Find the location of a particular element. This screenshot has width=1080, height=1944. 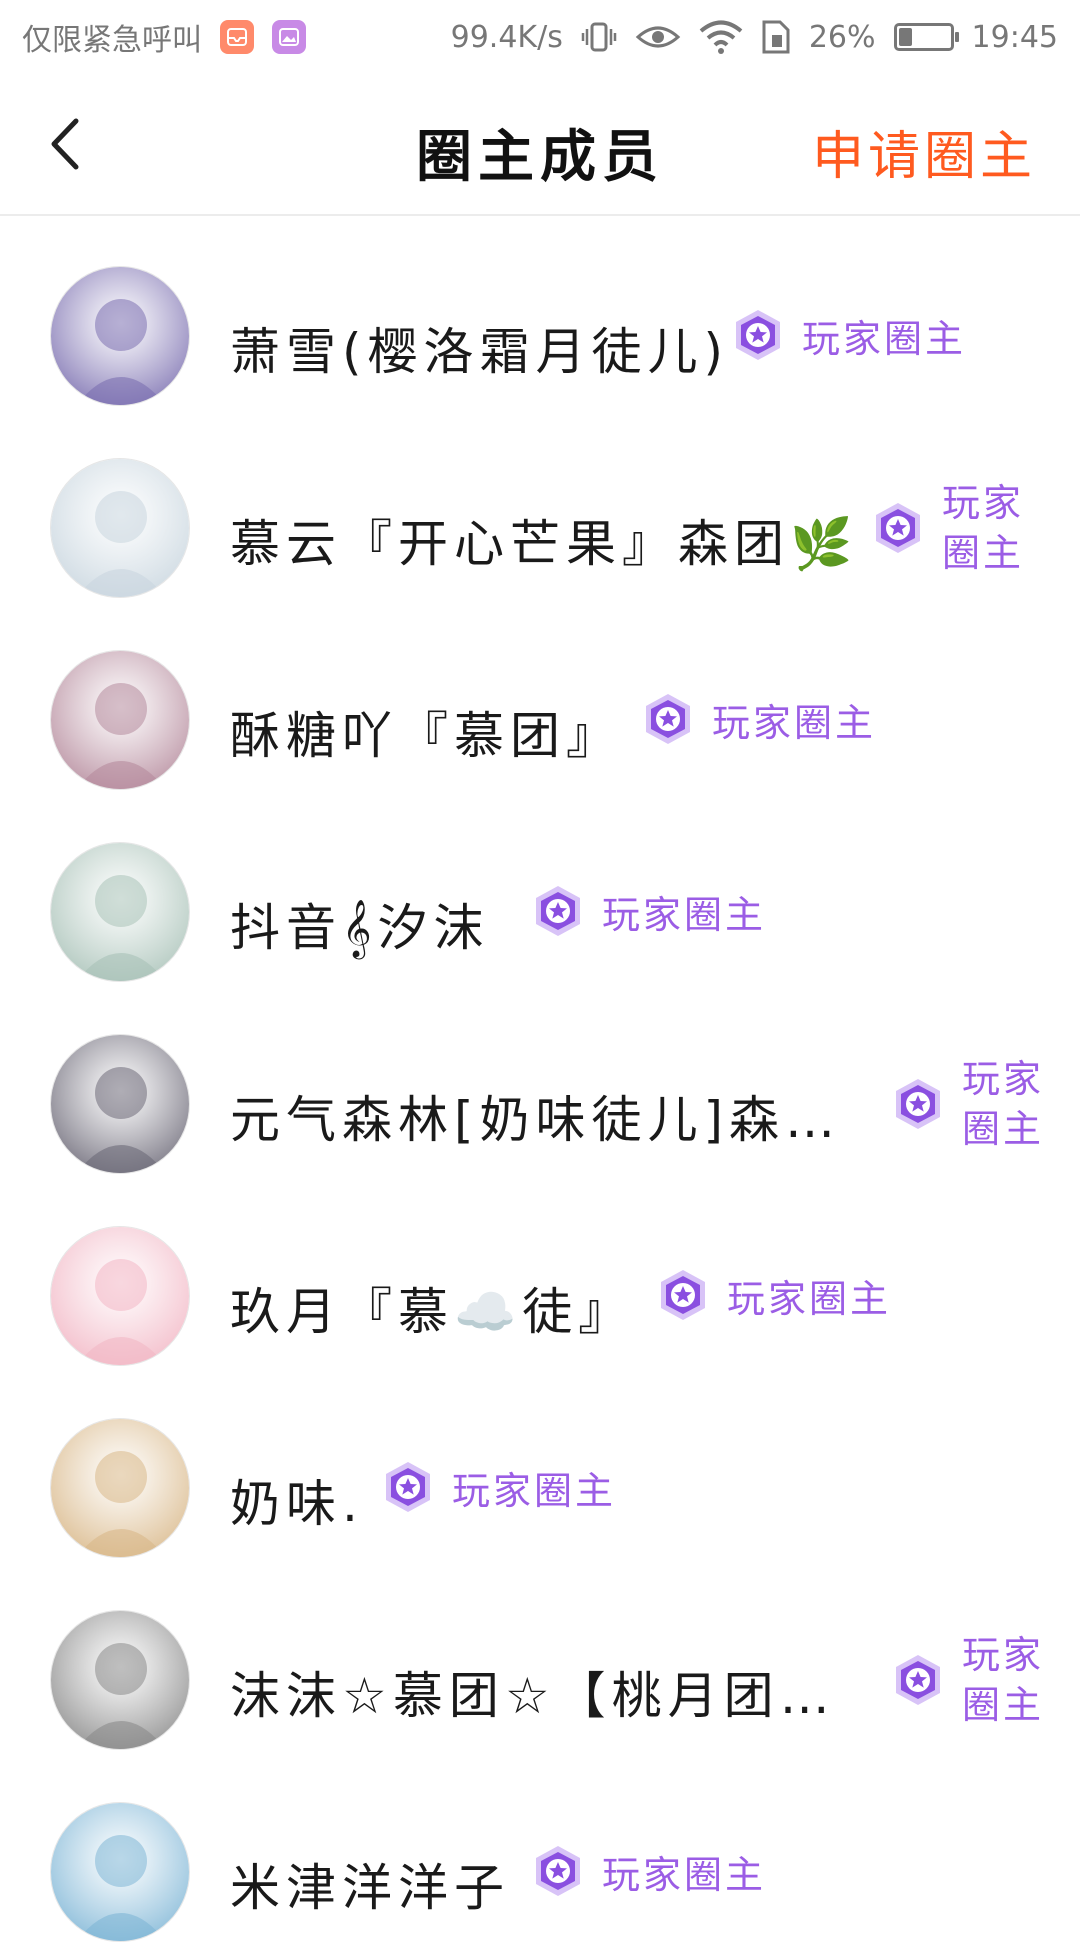

clock: 19:45 is located at coordinates (1014, 37).